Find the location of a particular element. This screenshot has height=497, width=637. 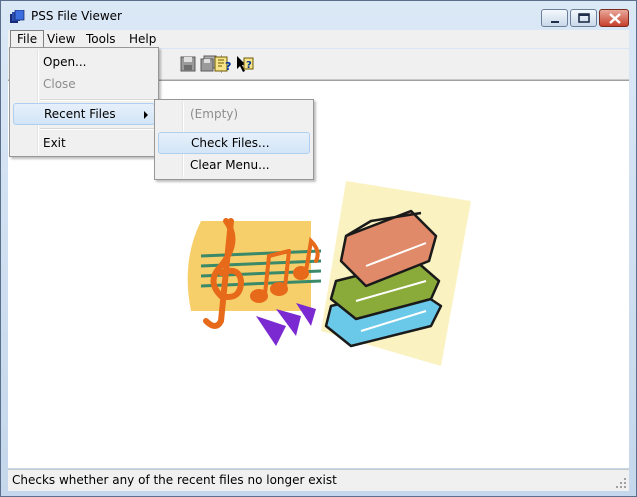

menu-view: View is located at coordinates (61, 39).